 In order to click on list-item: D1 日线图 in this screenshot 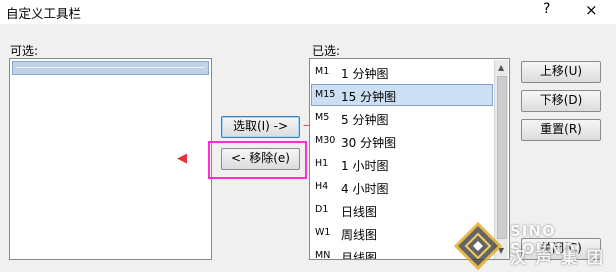, I will do `click(402, 210)`.